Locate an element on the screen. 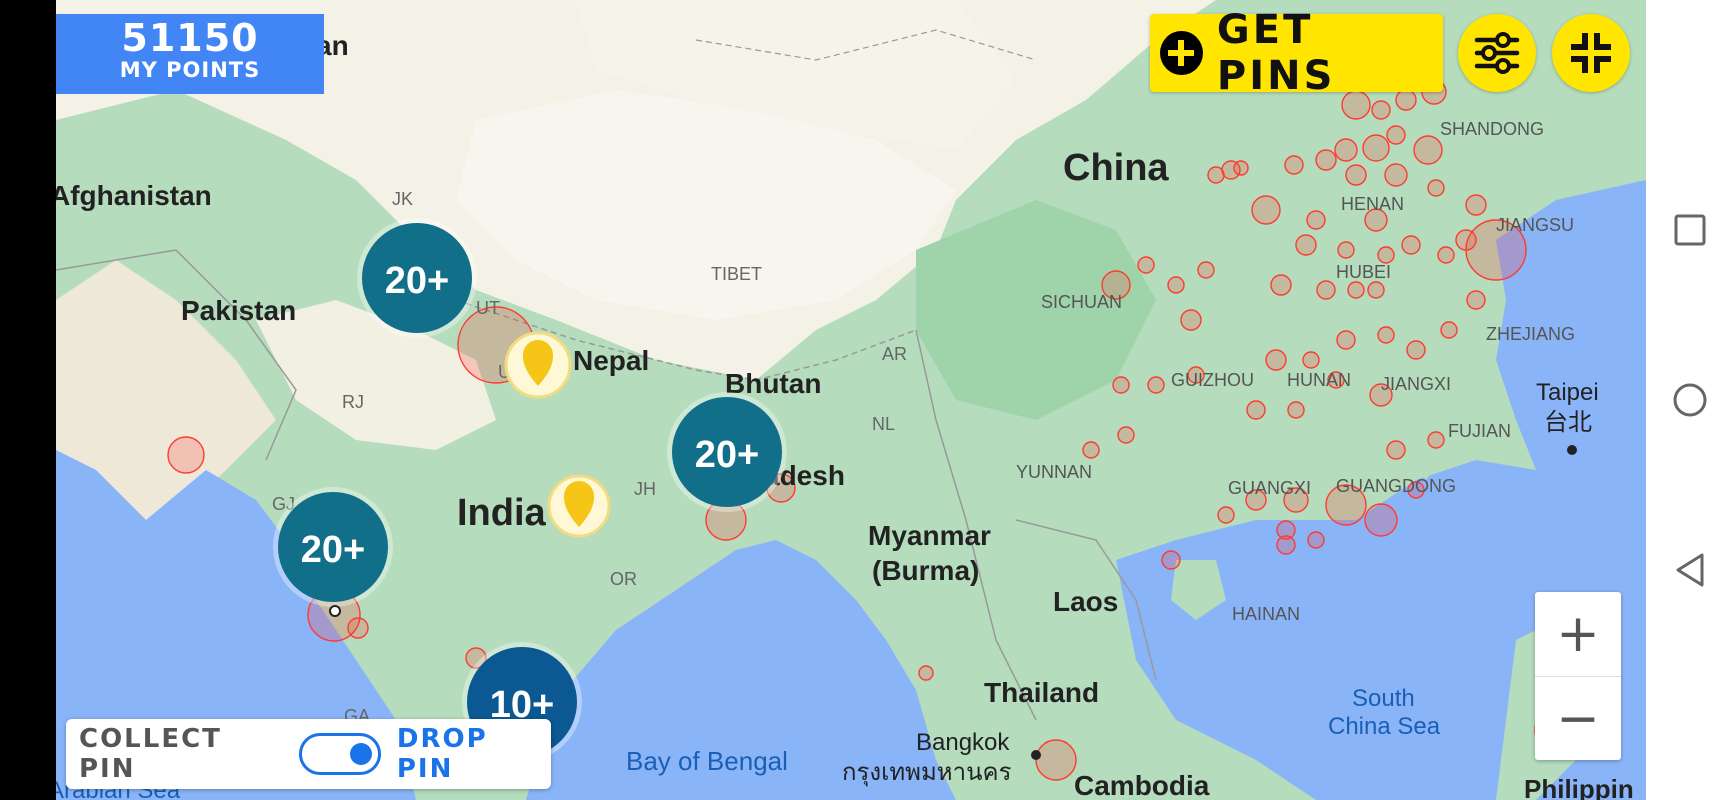  collapse-button is located at coordinates (1591, 53).